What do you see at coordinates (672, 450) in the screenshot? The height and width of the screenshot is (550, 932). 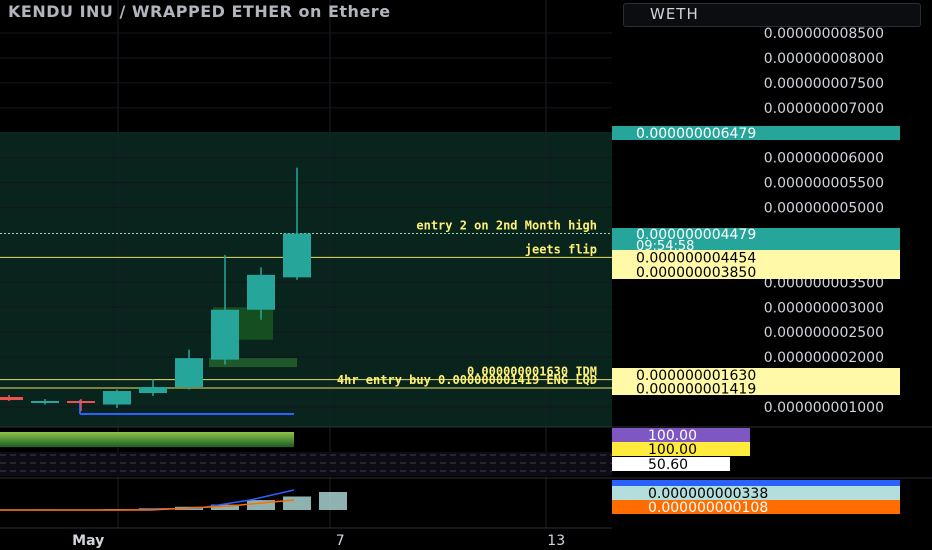 I see `indicator-tag-label: 100.00` at bounding box center [672, 450].